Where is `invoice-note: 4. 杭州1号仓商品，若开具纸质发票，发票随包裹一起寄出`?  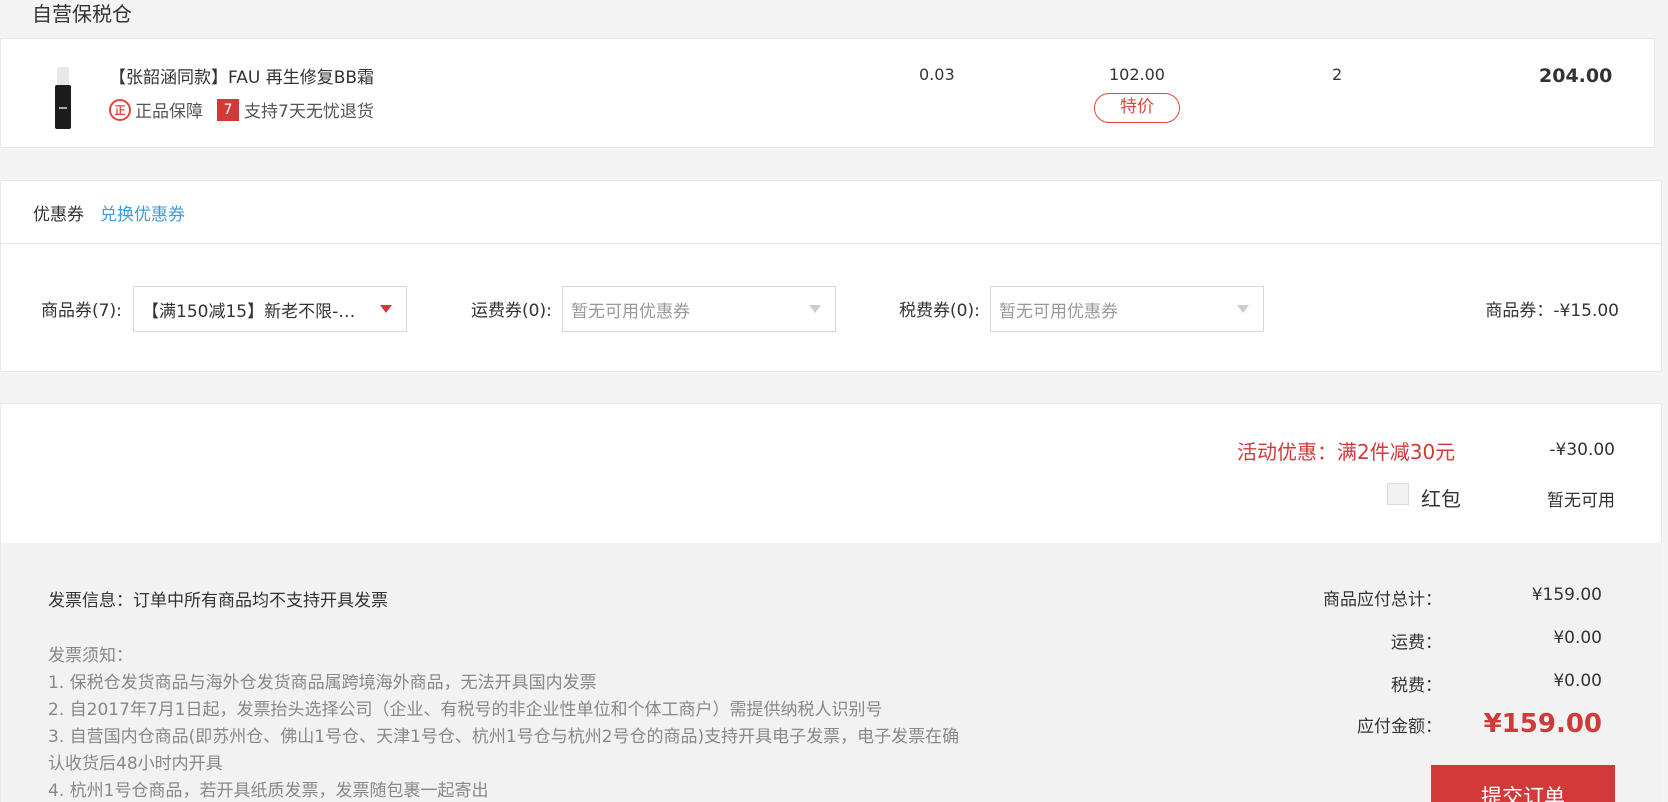 invoice-note: 4. 杭州1号仓商品，若开具纸质发票，发票随包裹一起寄出 is located at coordinates (268, 791).